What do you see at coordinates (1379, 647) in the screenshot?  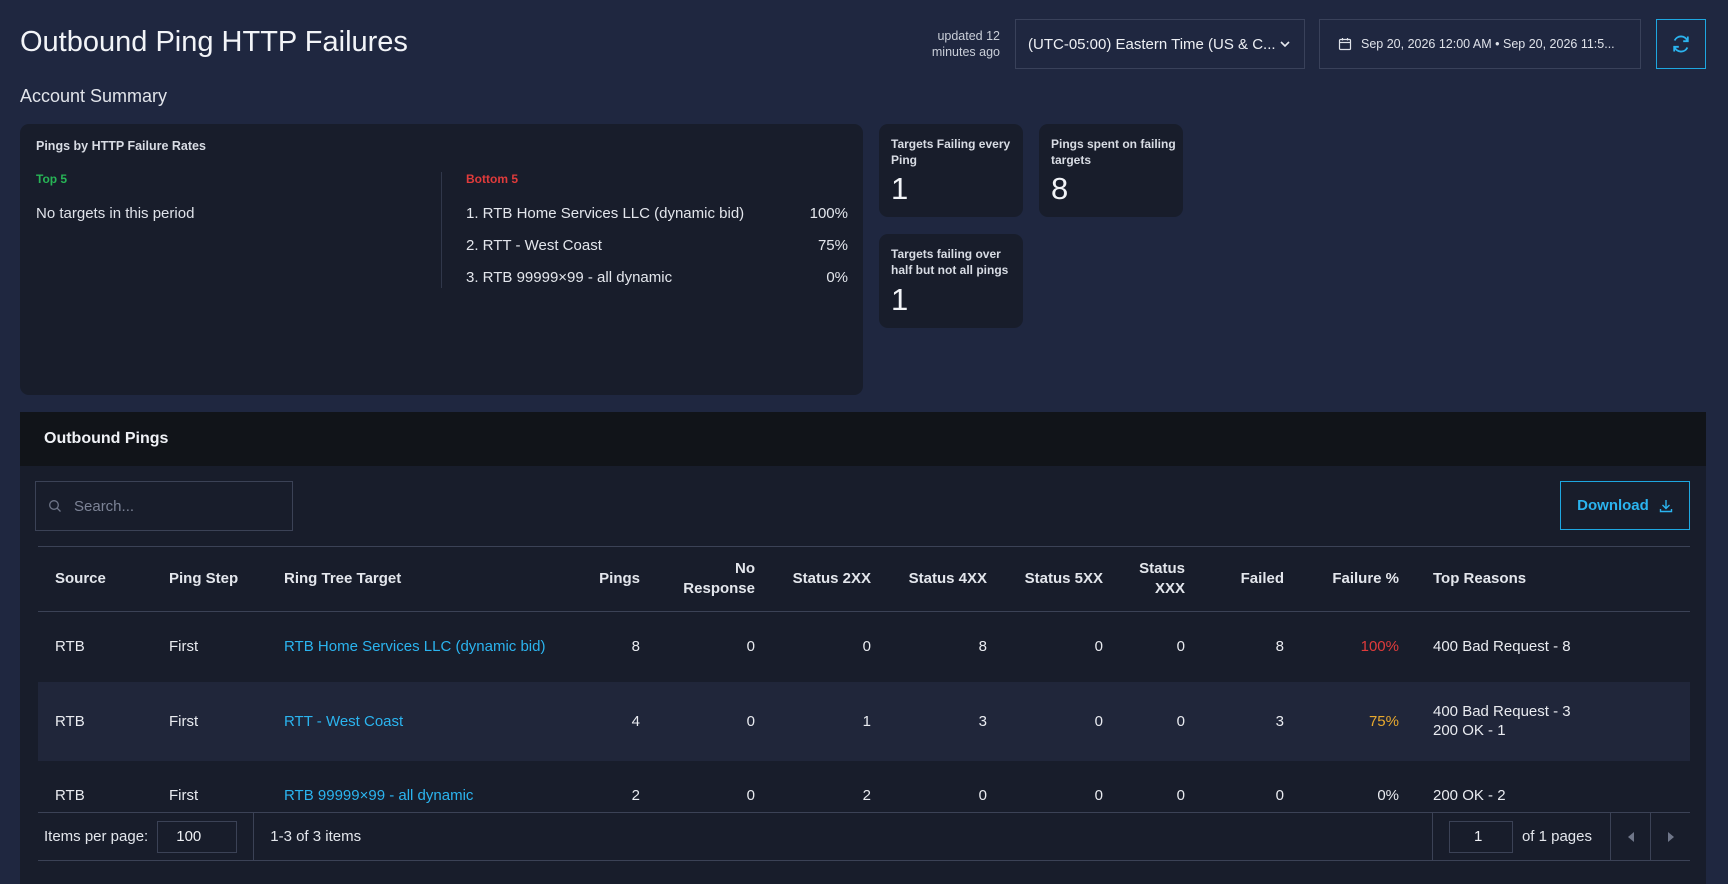 I see `failure-pct: 100%` at bounding box center [1379, 647].